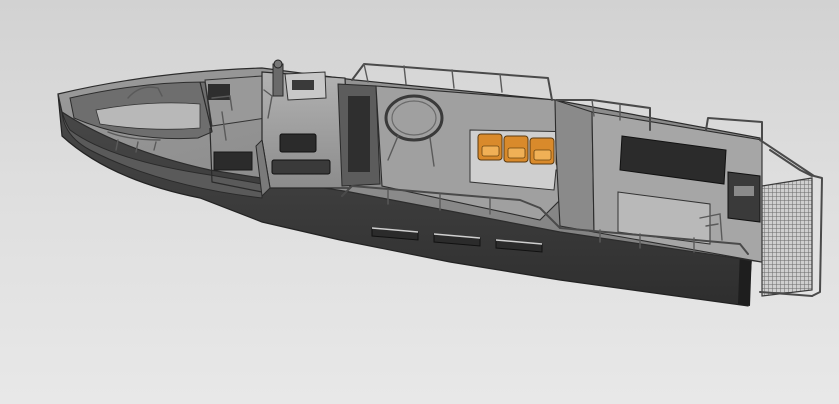 The height and width of the screenshot is (404, 839). What do you see at coordinates (791, 218) in the screenshot?
I see `swim-platform` at bounding box center [791, 218].